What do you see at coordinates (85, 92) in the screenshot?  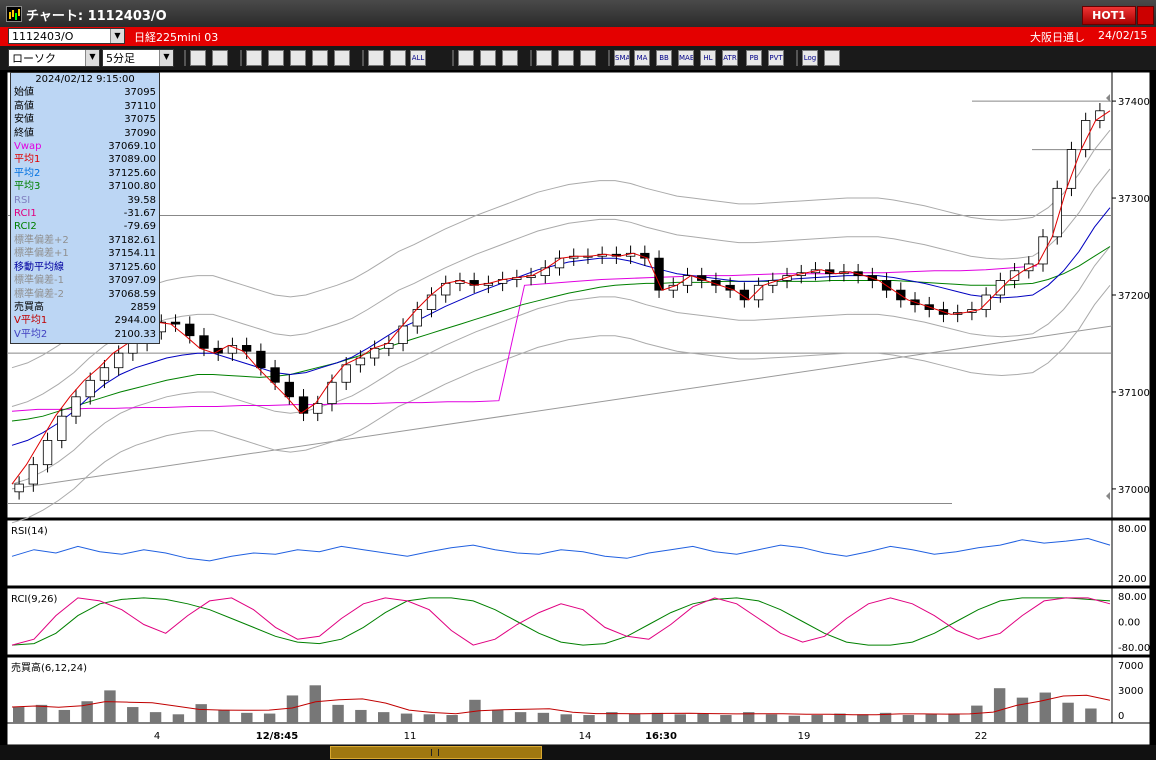 I see `ohlc-row: 始値 37095` at bounding box center [85, 92].